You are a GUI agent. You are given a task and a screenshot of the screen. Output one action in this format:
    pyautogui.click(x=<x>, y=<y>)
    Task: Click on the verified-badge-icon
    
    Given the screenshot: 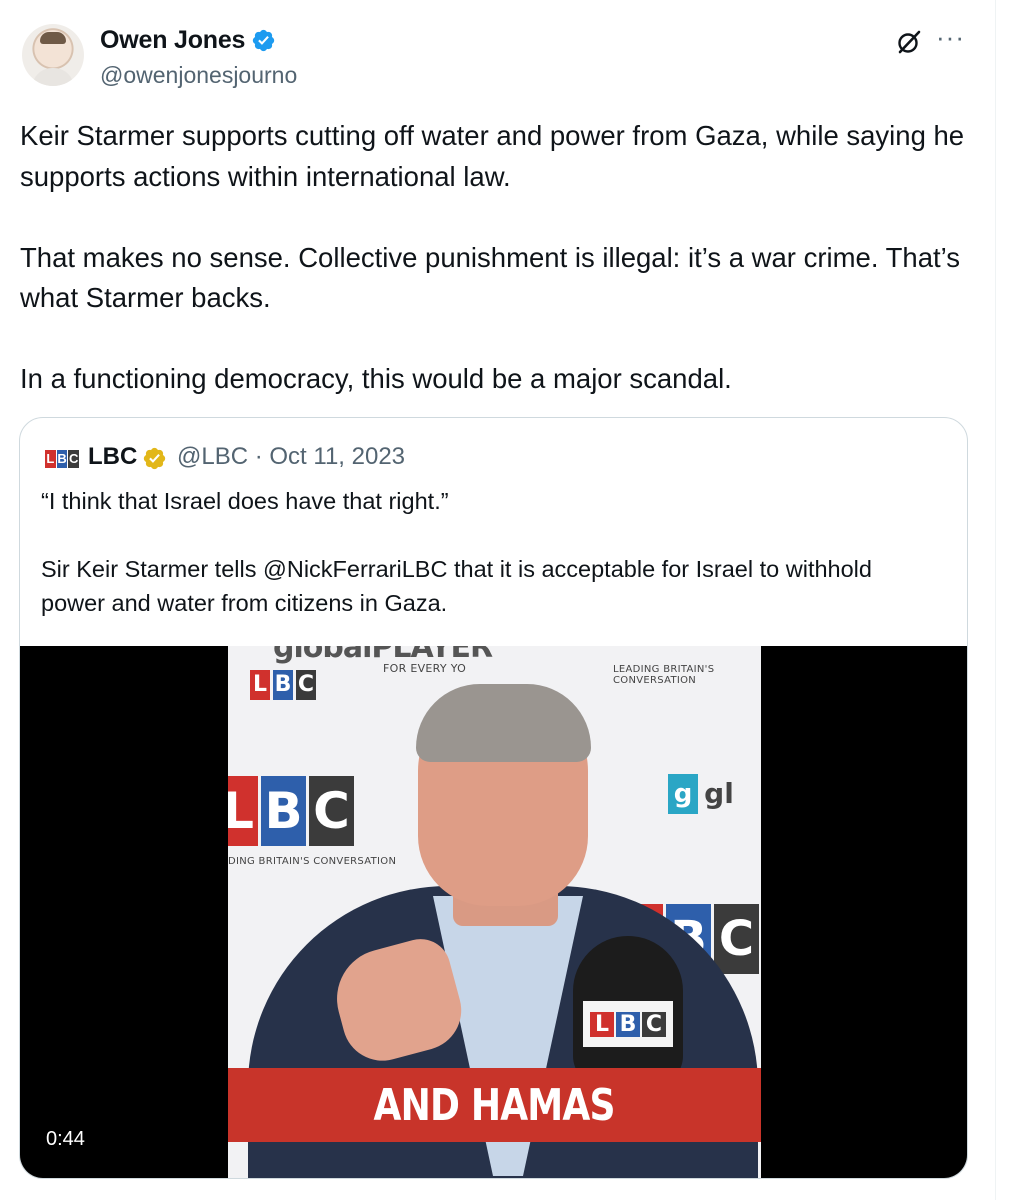 What is the action you would take?
    pyautogui.click(x=263, y=40)
    